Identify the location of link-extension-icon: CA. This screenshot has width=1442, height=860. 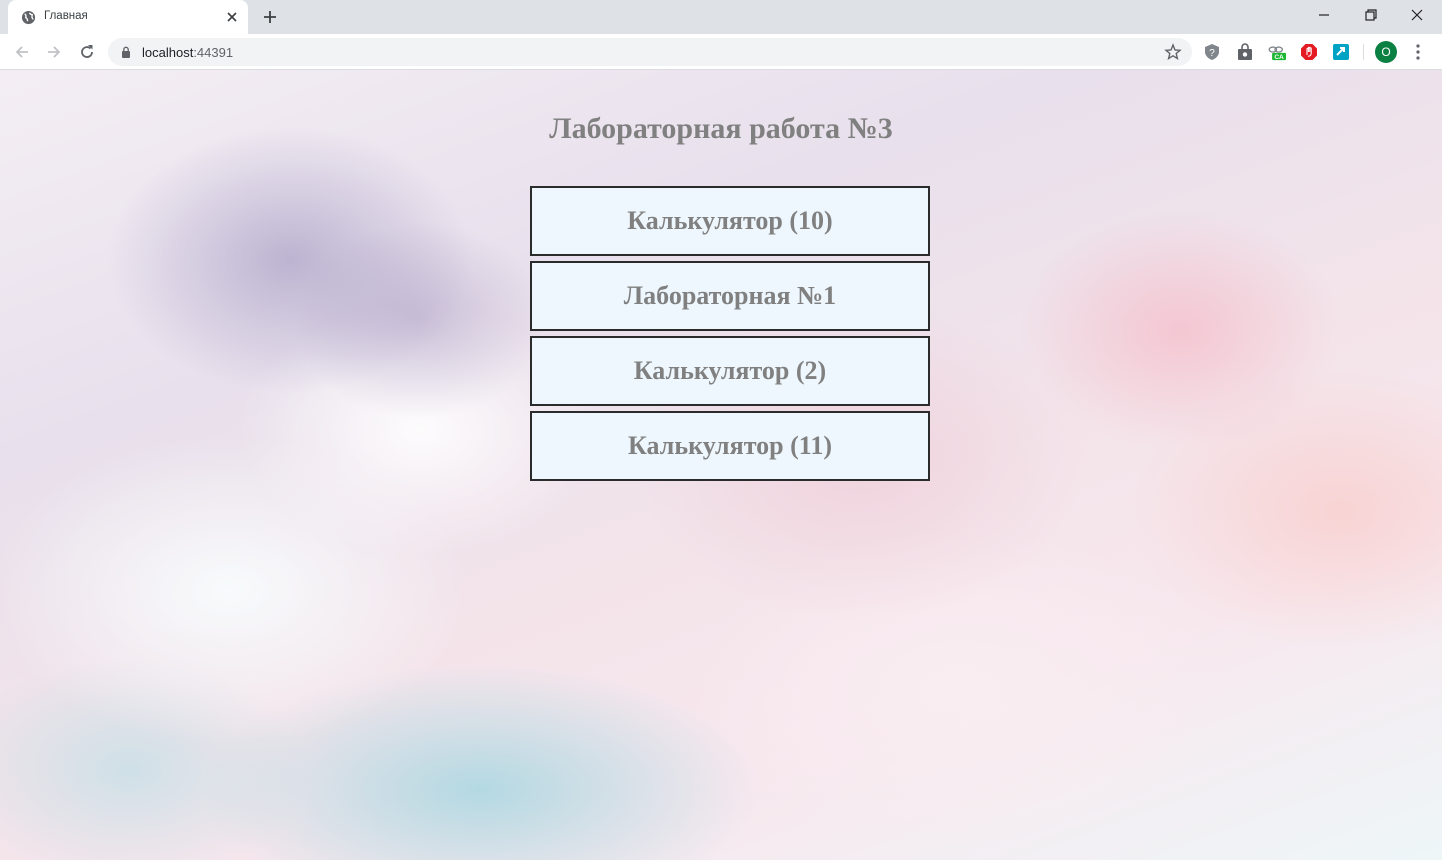
(1277, 52).